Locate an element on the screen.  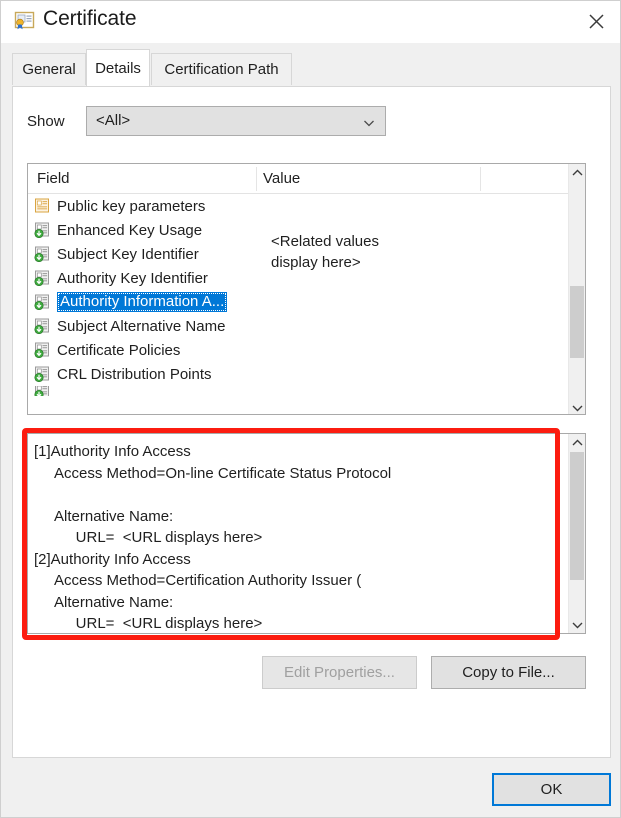
close-button is located at coordinates (595, 21).